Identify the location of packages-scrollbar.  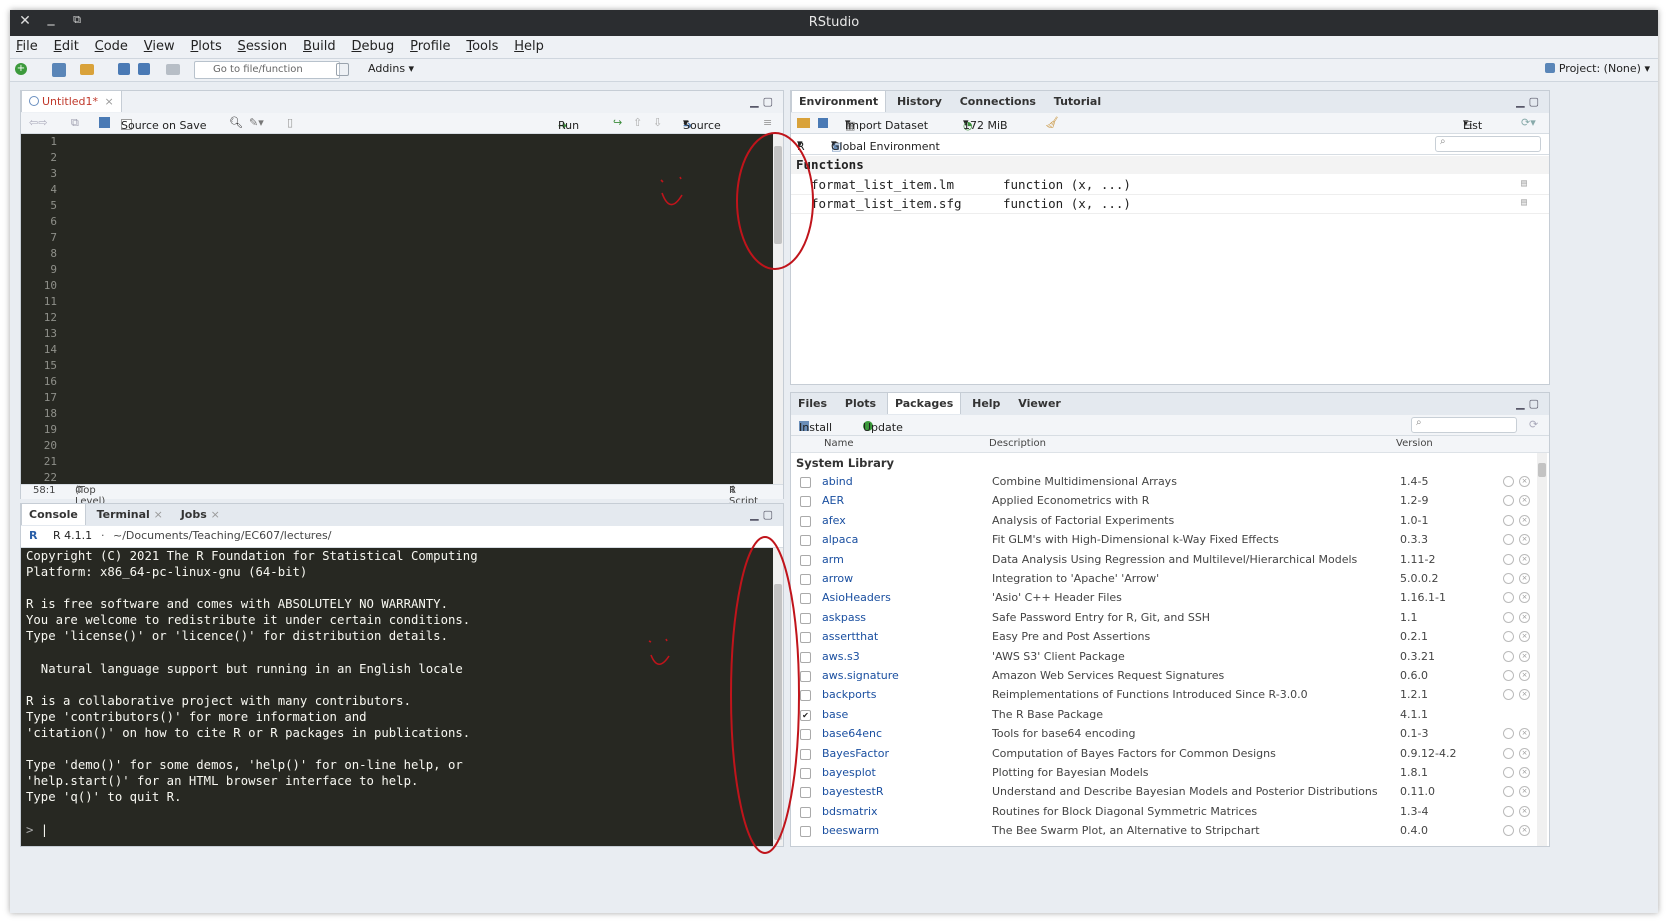
(1542, 649).